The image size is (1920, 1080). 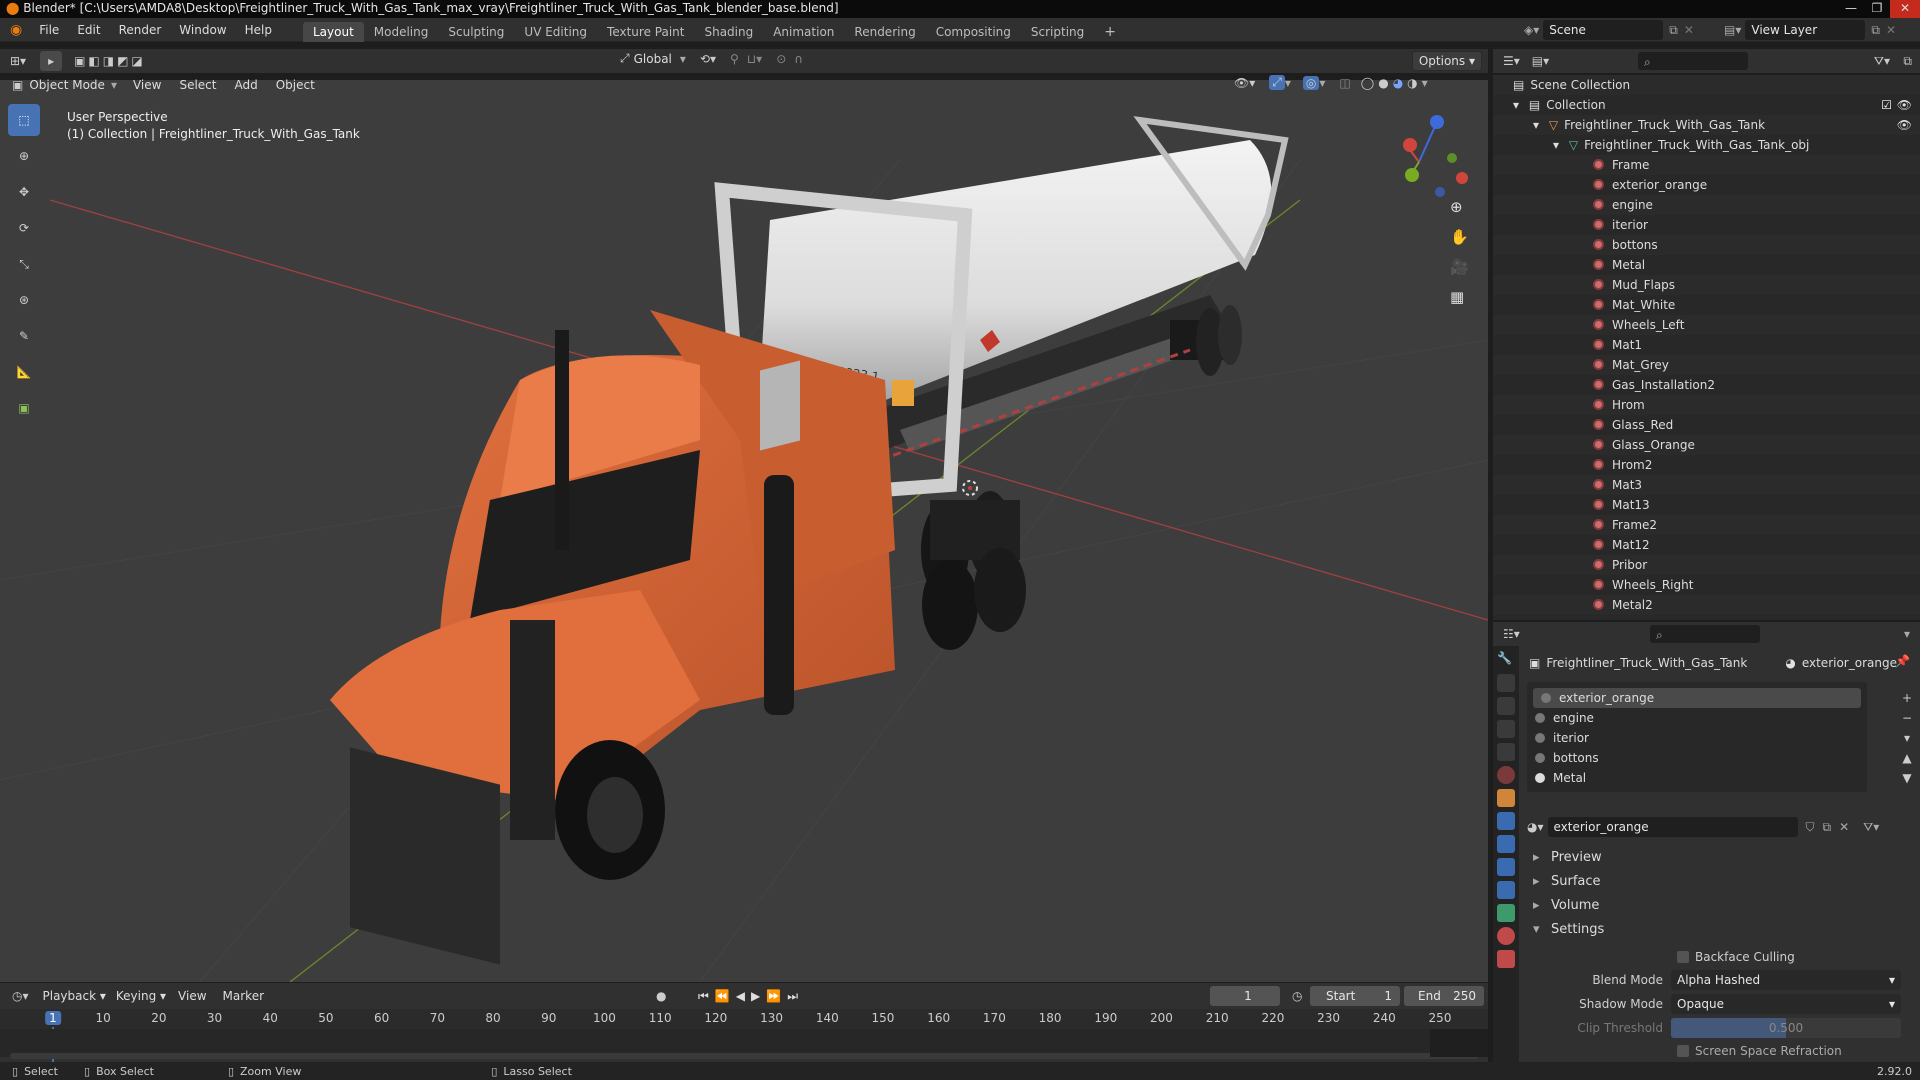 What do you see at coordinates (1446, 61) in the screenshot?
I see `options-dropdown: Options ▾` at bounding box center [1446, 61].